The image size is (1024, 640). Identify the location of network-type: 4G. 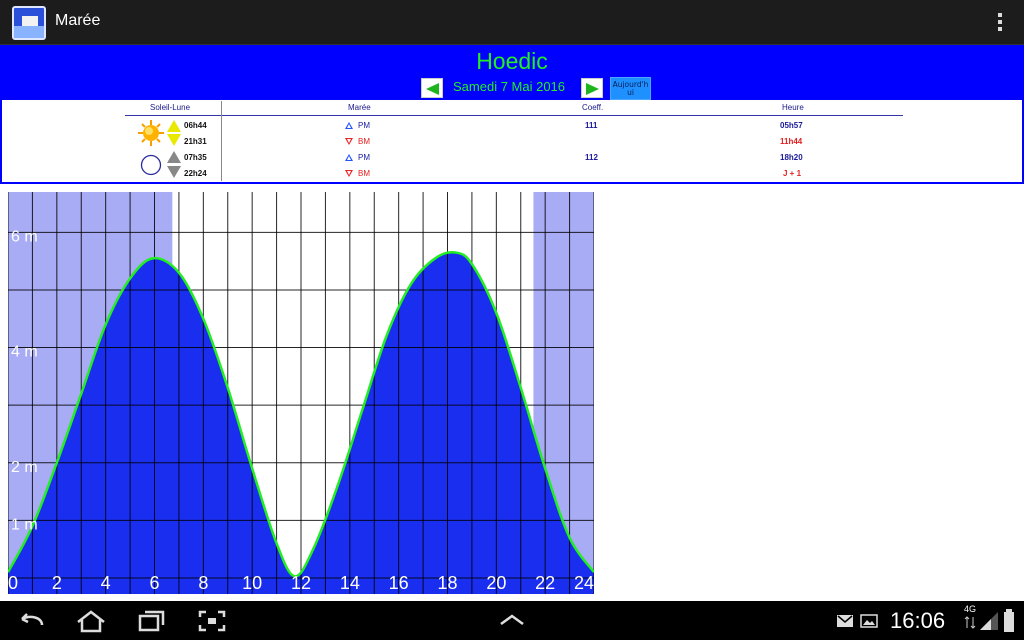
(970, 609).